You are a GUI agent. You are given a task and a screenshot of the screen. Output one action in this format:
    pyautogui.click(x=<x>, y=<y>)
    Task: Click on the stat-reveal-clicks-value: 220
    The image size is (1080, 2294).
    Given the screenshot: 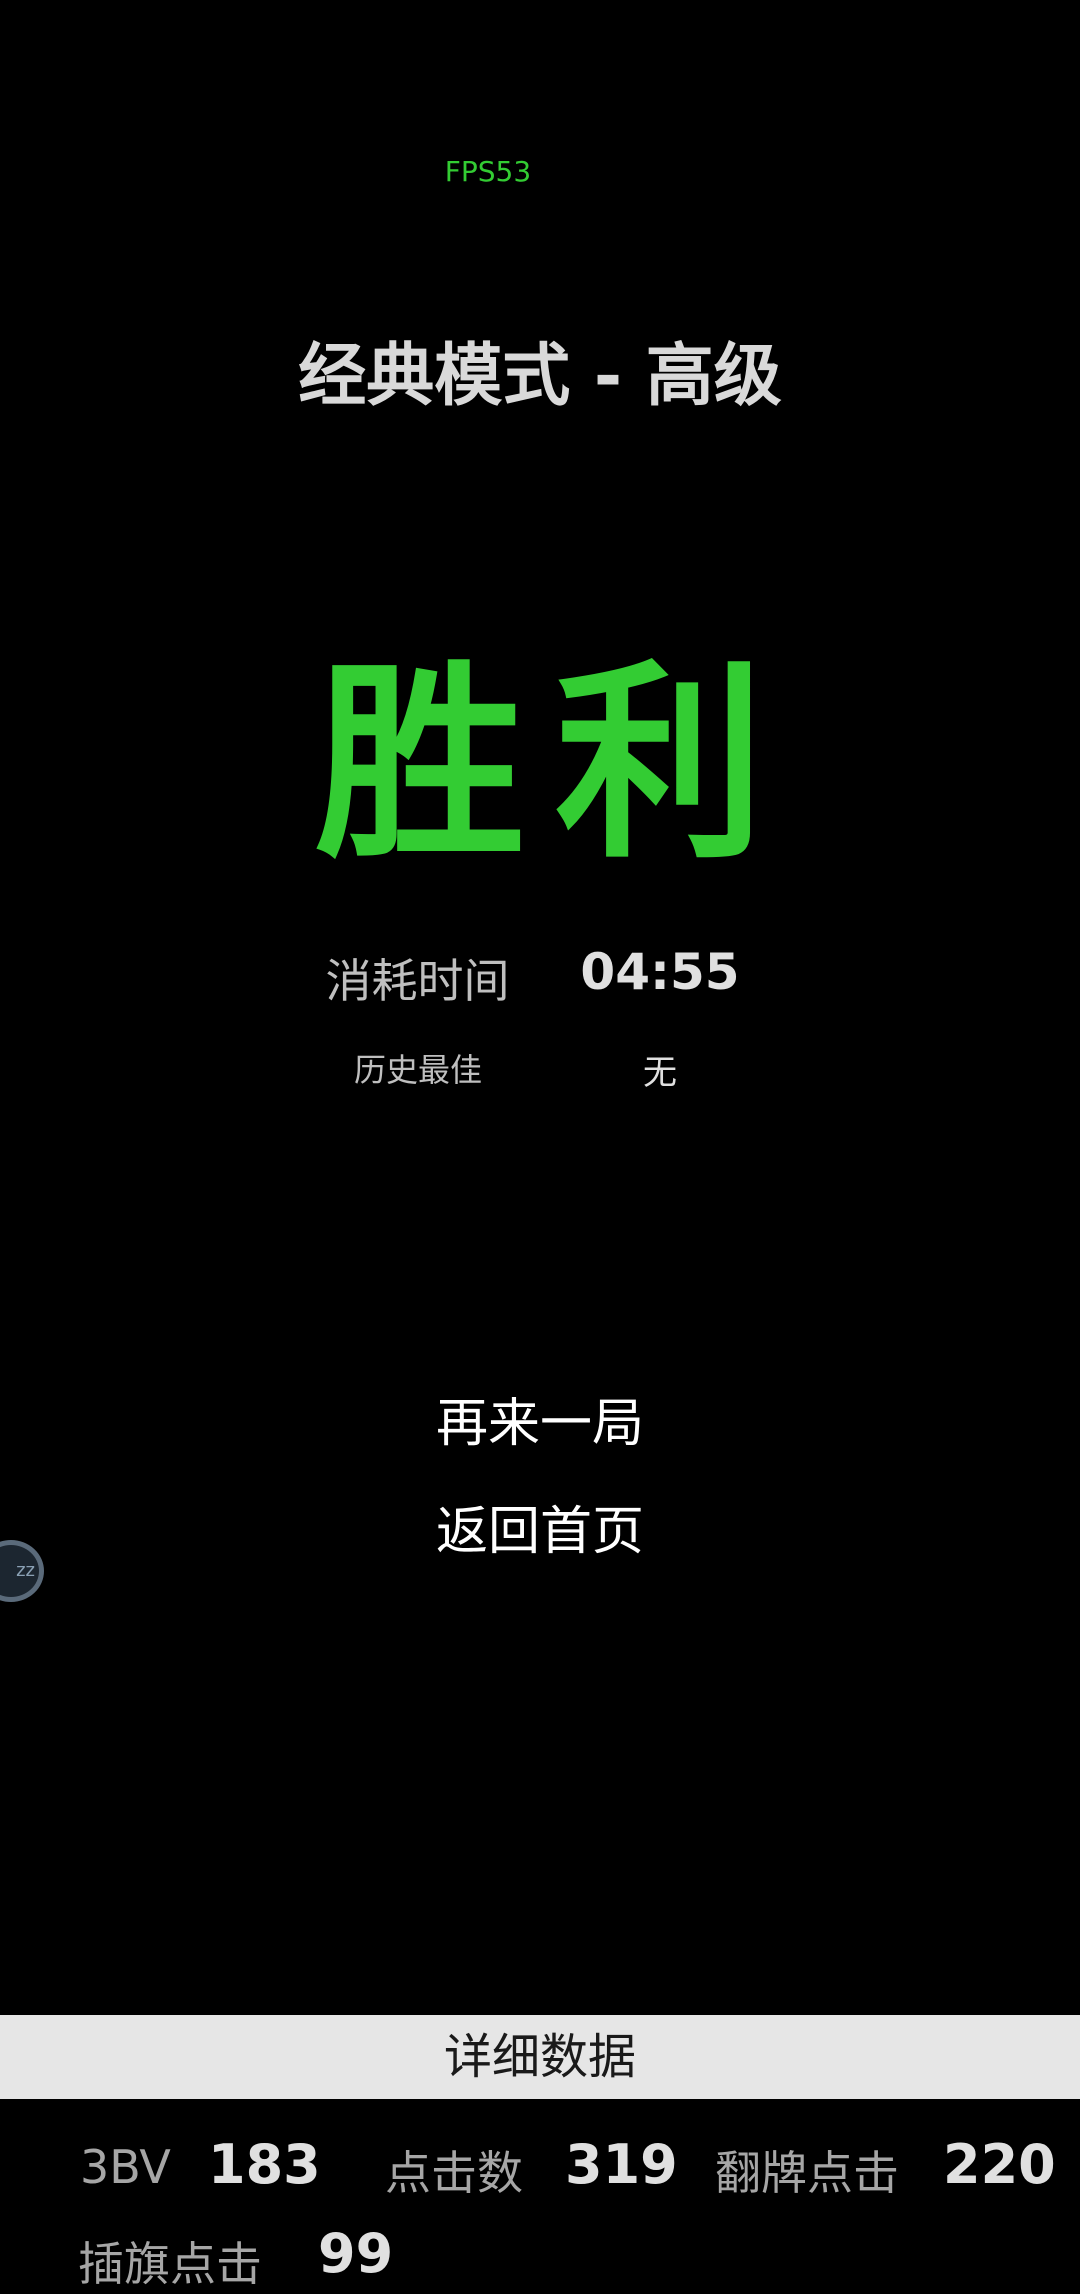 What is the action you would take?
    pyautogui.click(x=999, y=2164)
    